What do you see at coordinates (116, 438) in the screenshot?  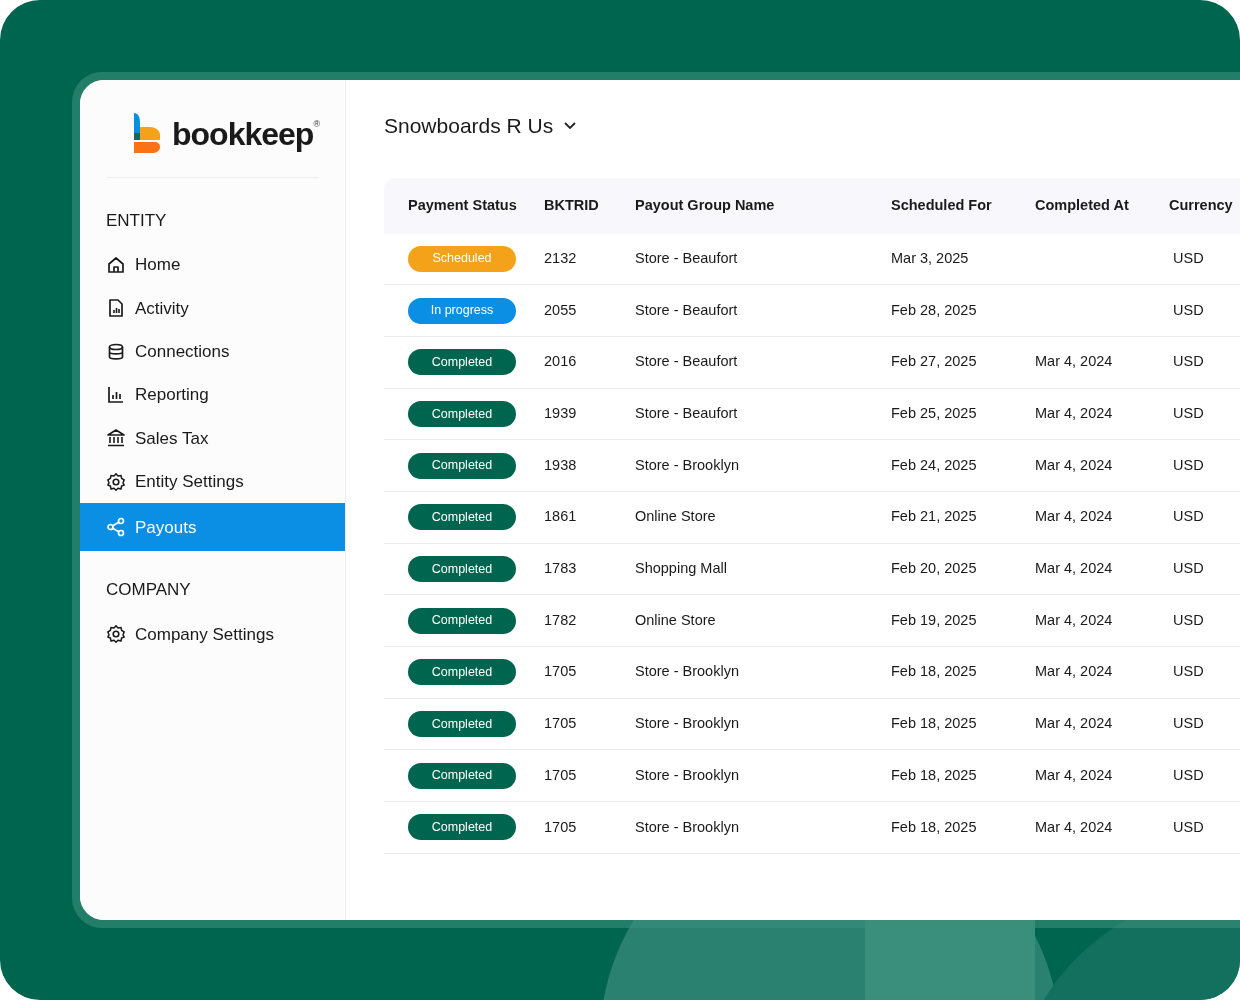 I see `bank-icon` at bounding box center [116, 438].